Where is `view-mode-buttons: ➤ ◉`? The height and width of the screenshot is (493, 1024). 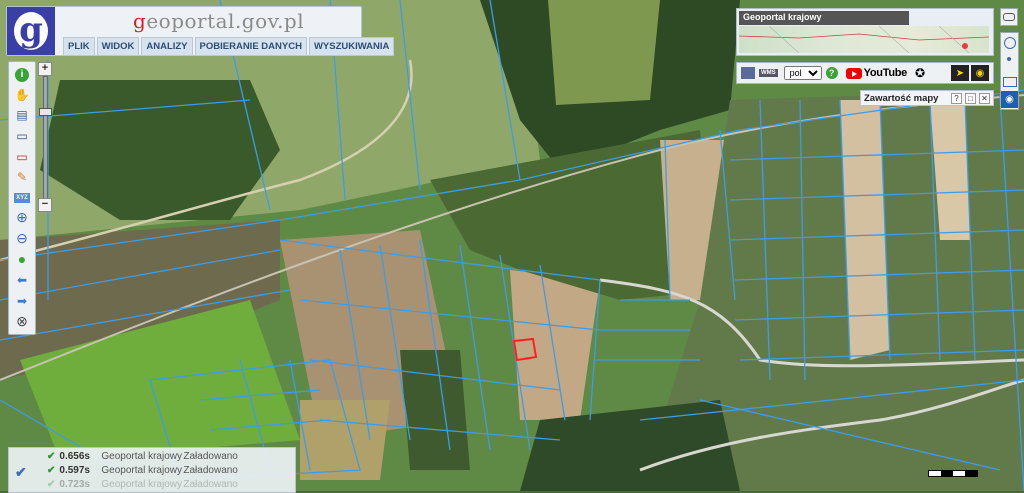
view-mode-buttons: ➤ ◉ is located at coordinates (970, 73).